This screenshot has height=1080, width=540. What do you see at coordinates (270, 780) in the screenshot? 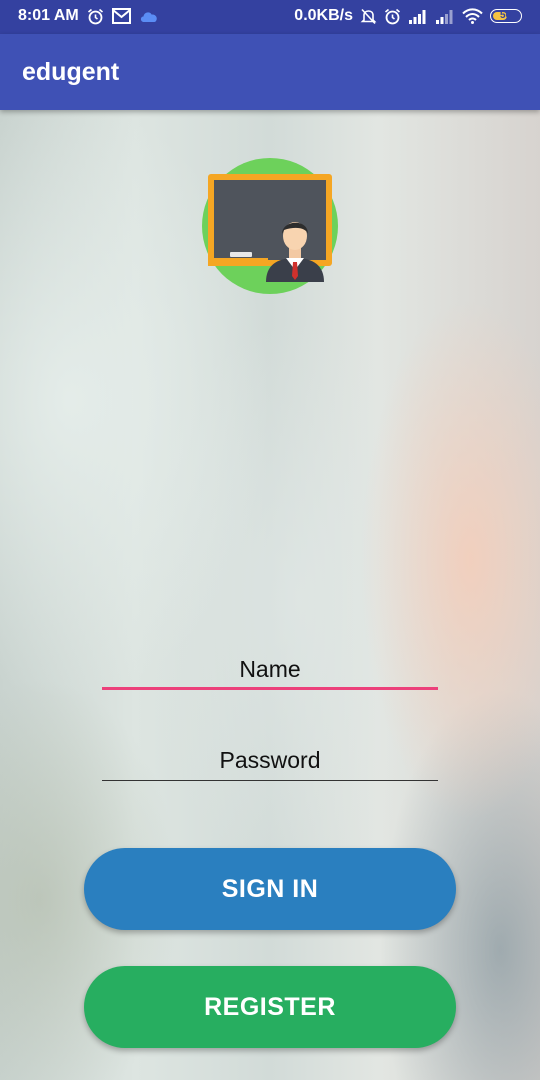
I see `password-underline` at bounding box center [270, 780].